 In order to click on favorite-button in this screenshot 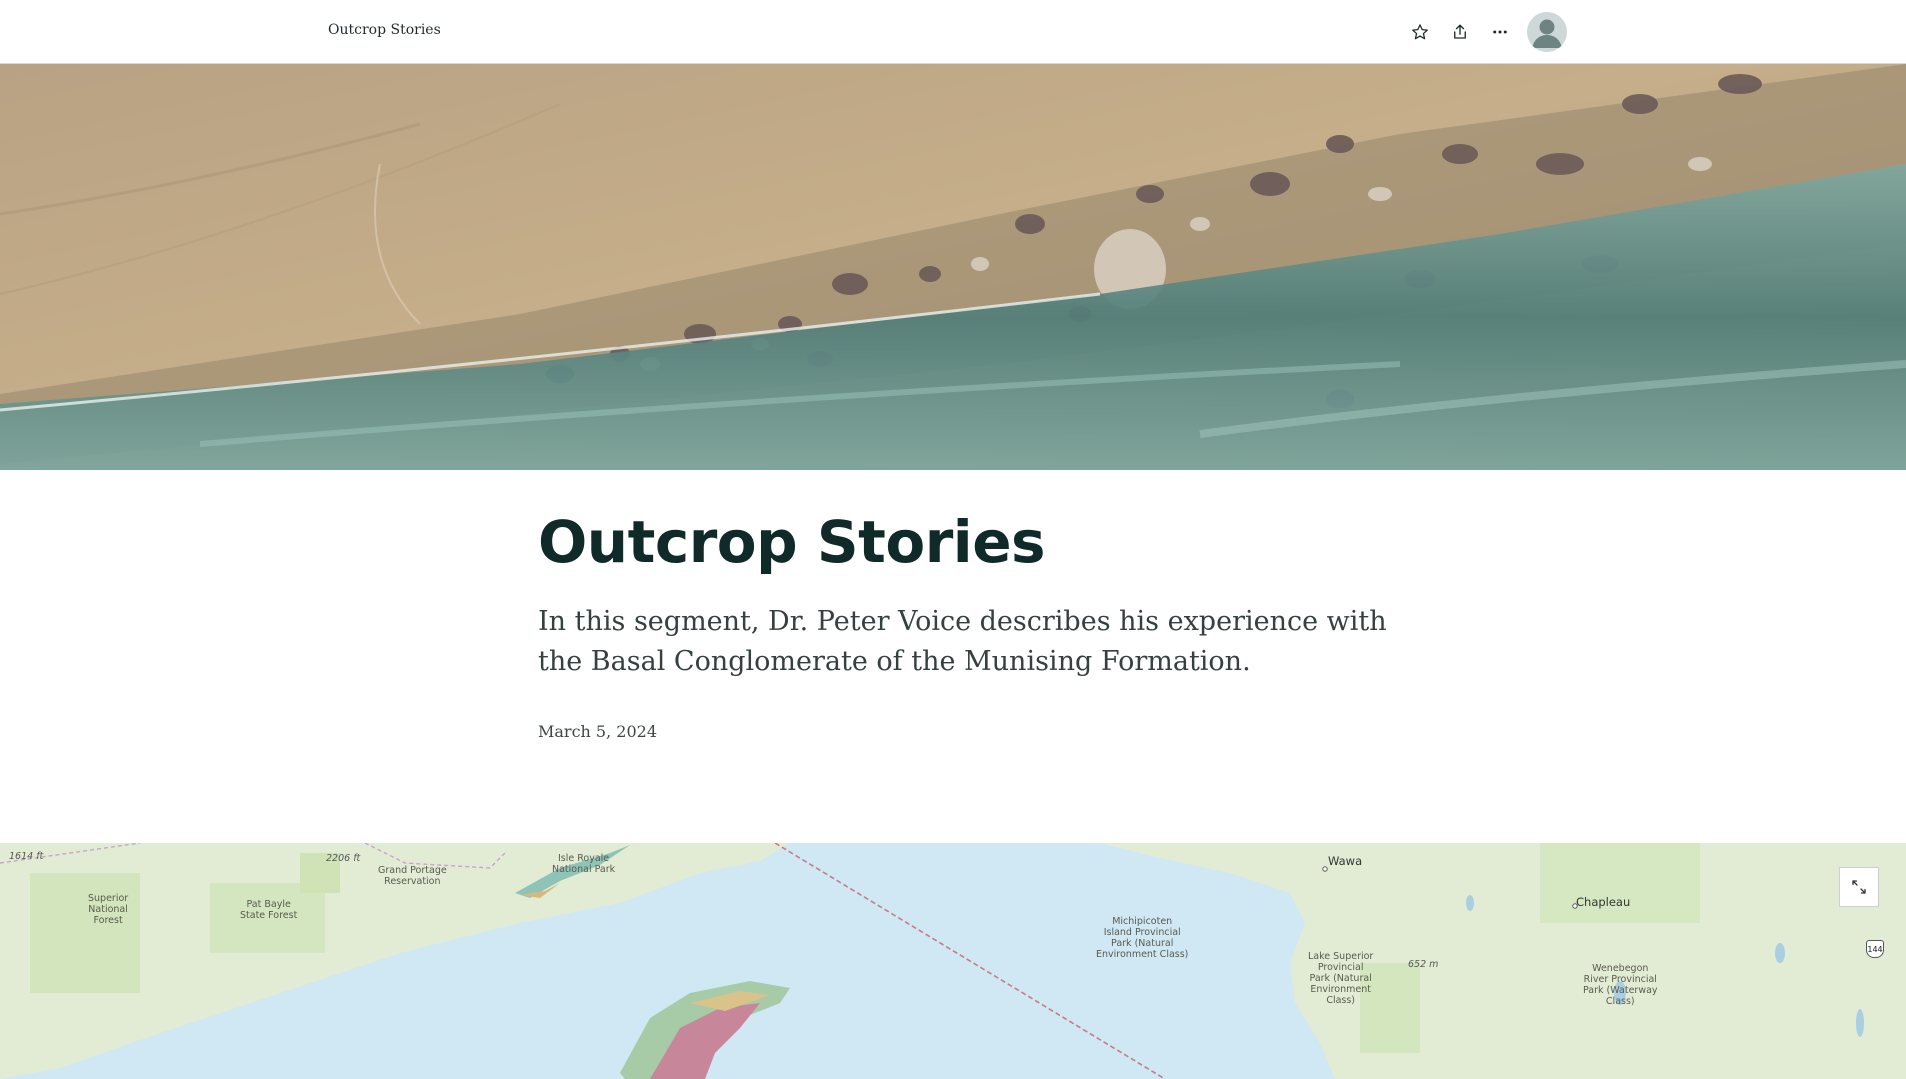, I will do `click(1420, 32)`.